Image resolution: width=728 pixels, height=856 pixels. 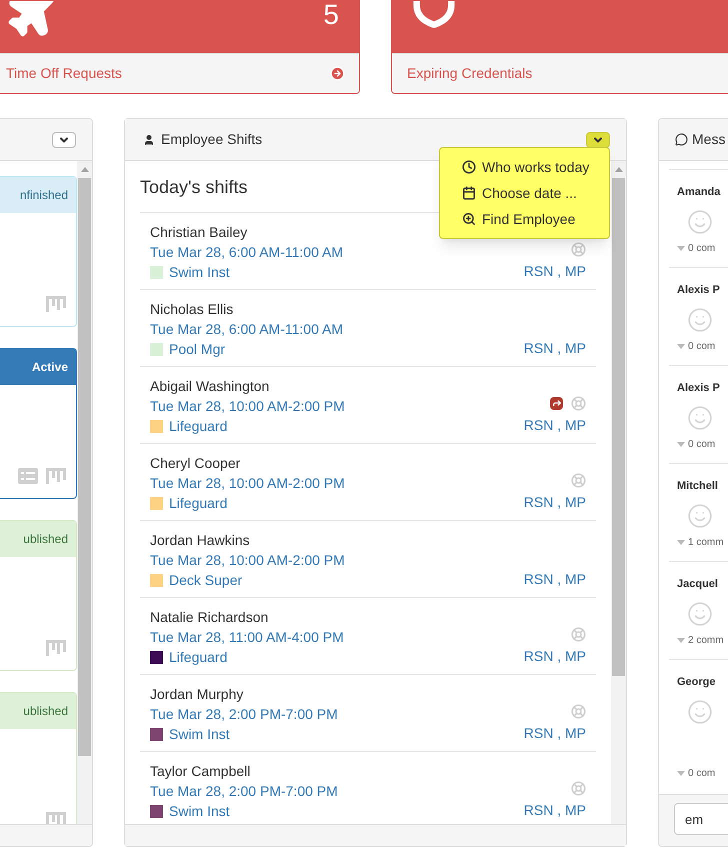 What do you see at coordinates (38, 595) in the screenshot?
I see `schedule-card: ublished` at bounding box center [38, 595].